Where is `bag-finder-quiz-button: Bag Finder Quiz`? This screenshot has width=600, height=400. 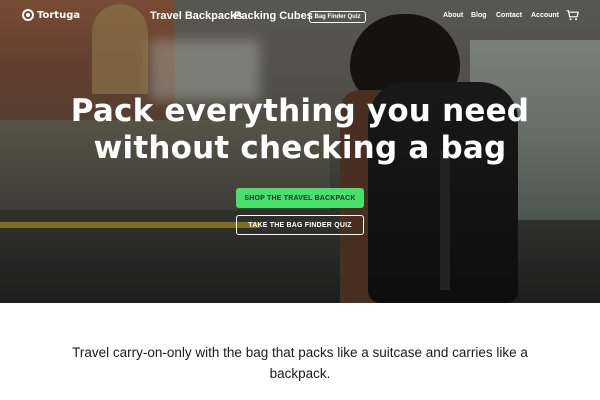 bag-finder-quiz-button: Bag Finder Quiz is located at coordinates (337, 17).